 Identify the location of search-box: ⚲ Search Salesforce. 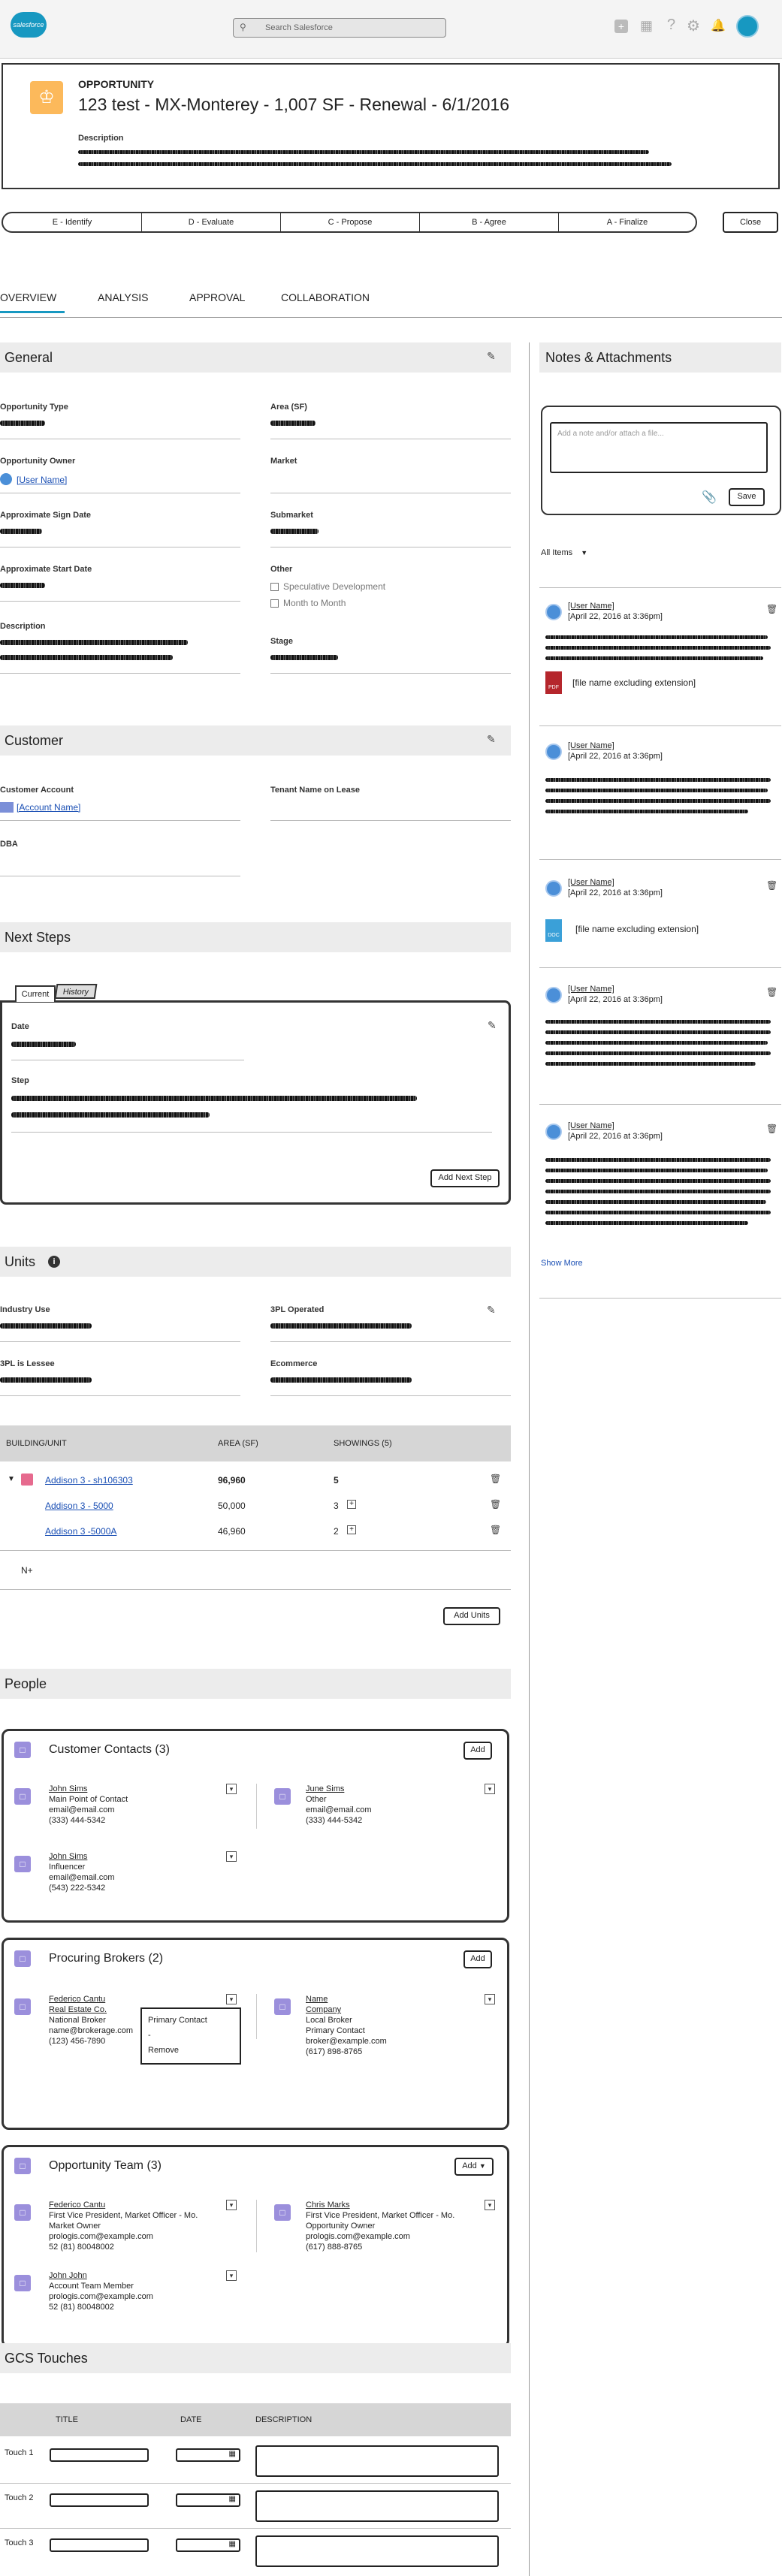
(339, 28).